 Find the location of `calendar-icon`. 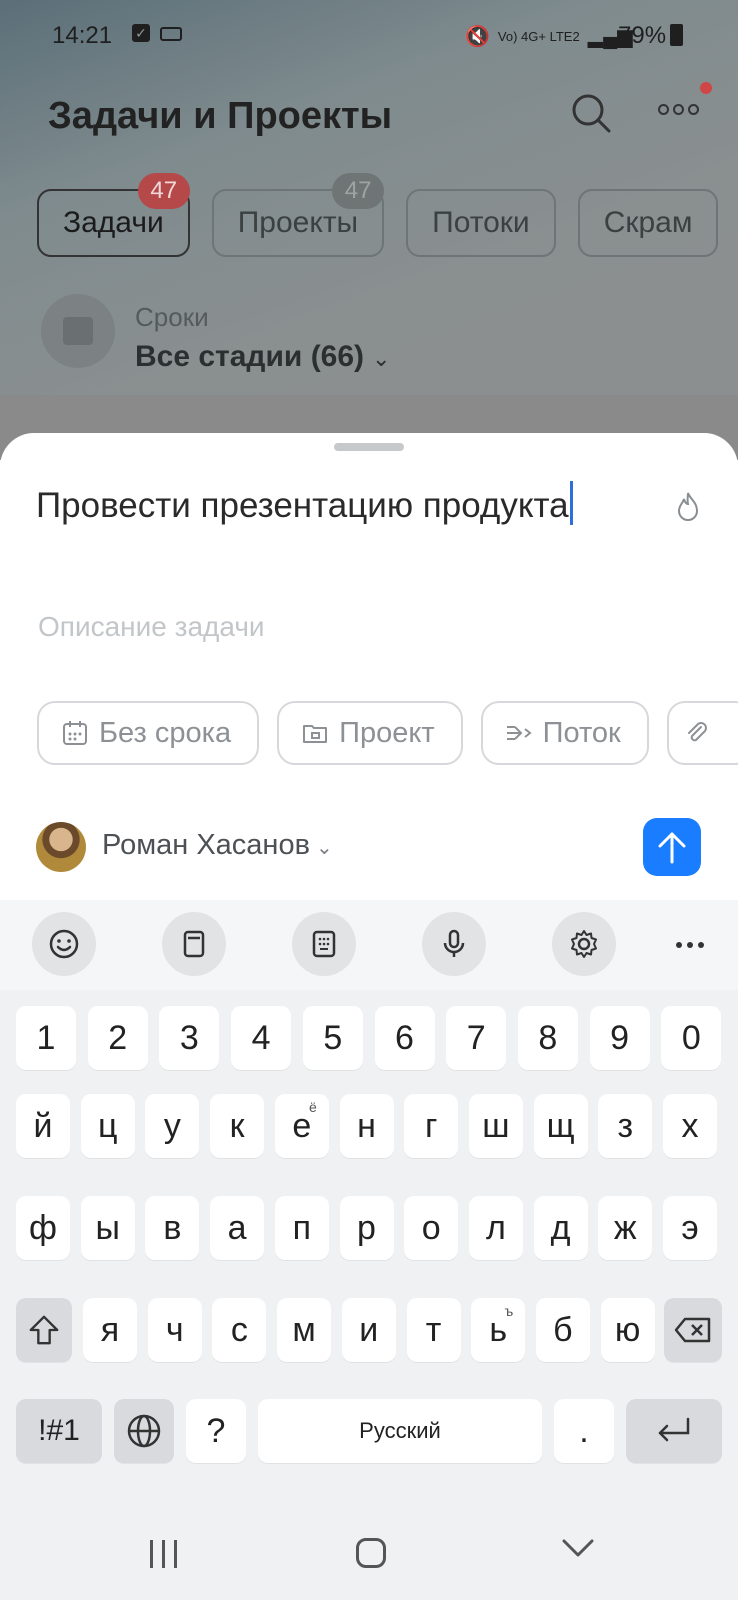

calendar-icon is located at coordinates (75, 733).